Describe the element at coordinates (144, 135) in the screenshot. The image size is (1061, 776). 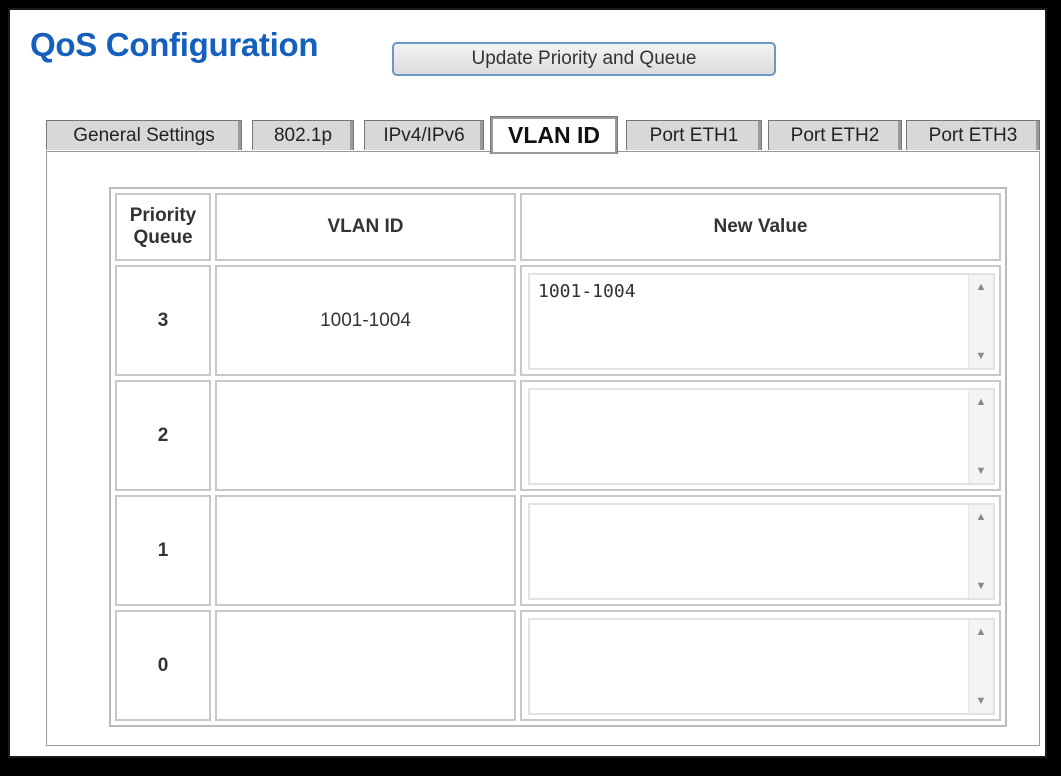
I see `tab-general-settings: General Settings` at that location.